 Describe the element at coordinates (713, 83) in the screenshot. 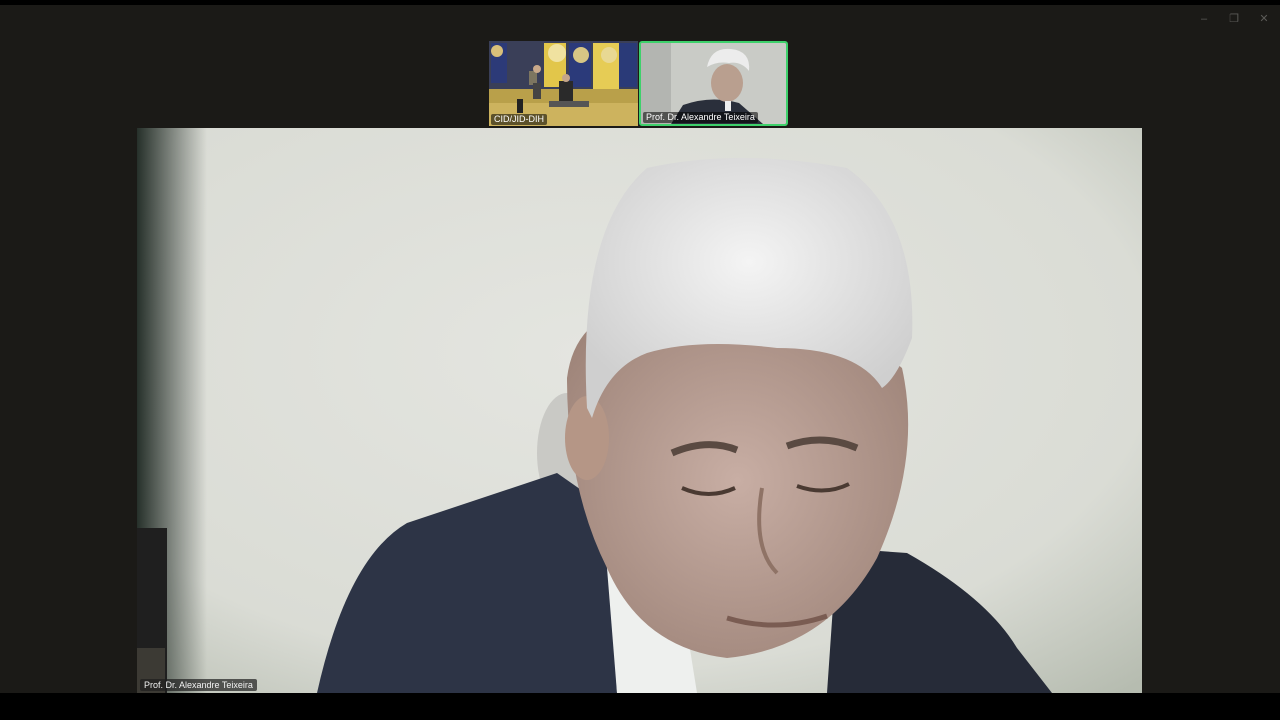

I see `participant-tile-alexandre-teixeira: Prof. Dr. Alexandre Teixeira` at that location.